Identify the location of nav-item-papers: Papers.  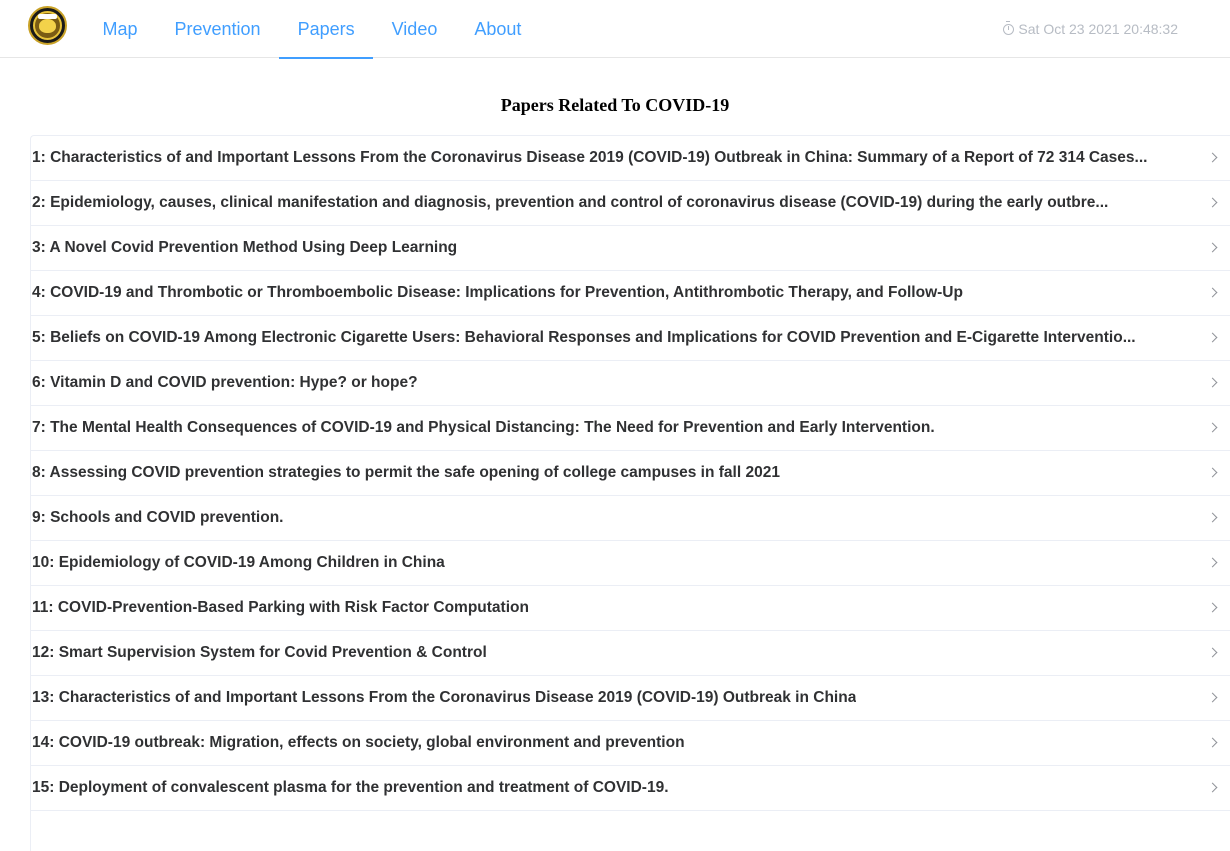
(326, 29).